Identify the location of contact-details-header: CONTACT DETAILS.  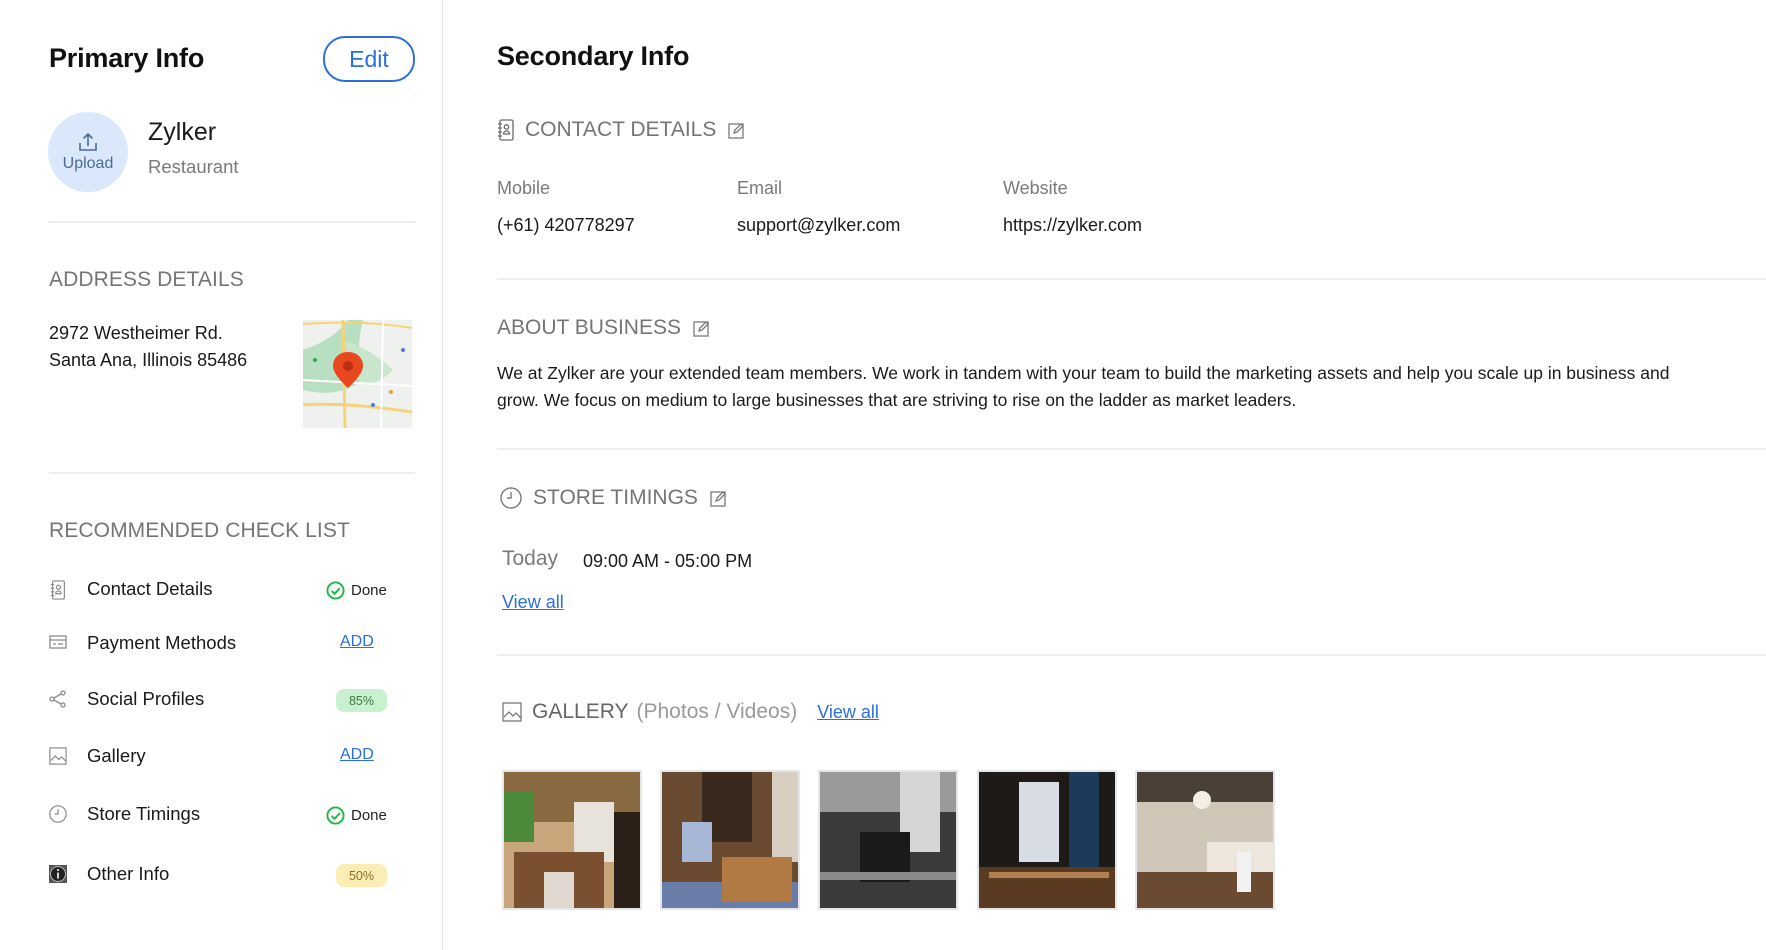
(621, 130).